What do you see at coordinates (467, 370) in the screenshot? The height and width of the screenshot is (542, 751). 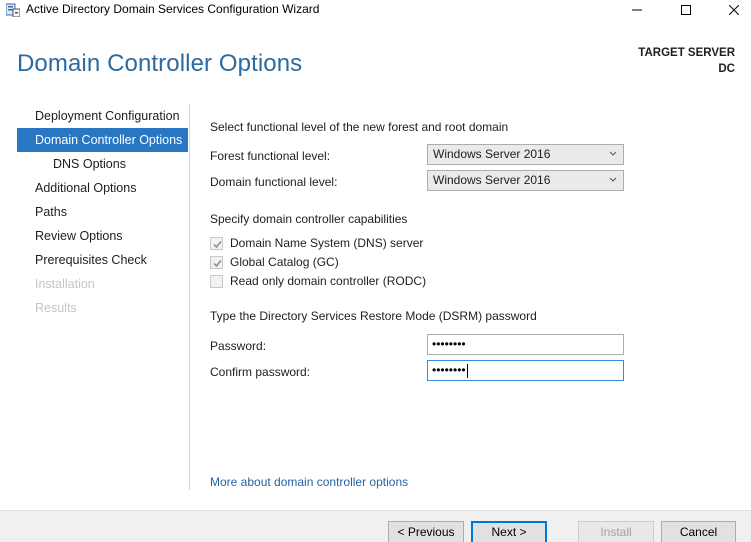 I see `text-caret` at bounding box center [467, 370].